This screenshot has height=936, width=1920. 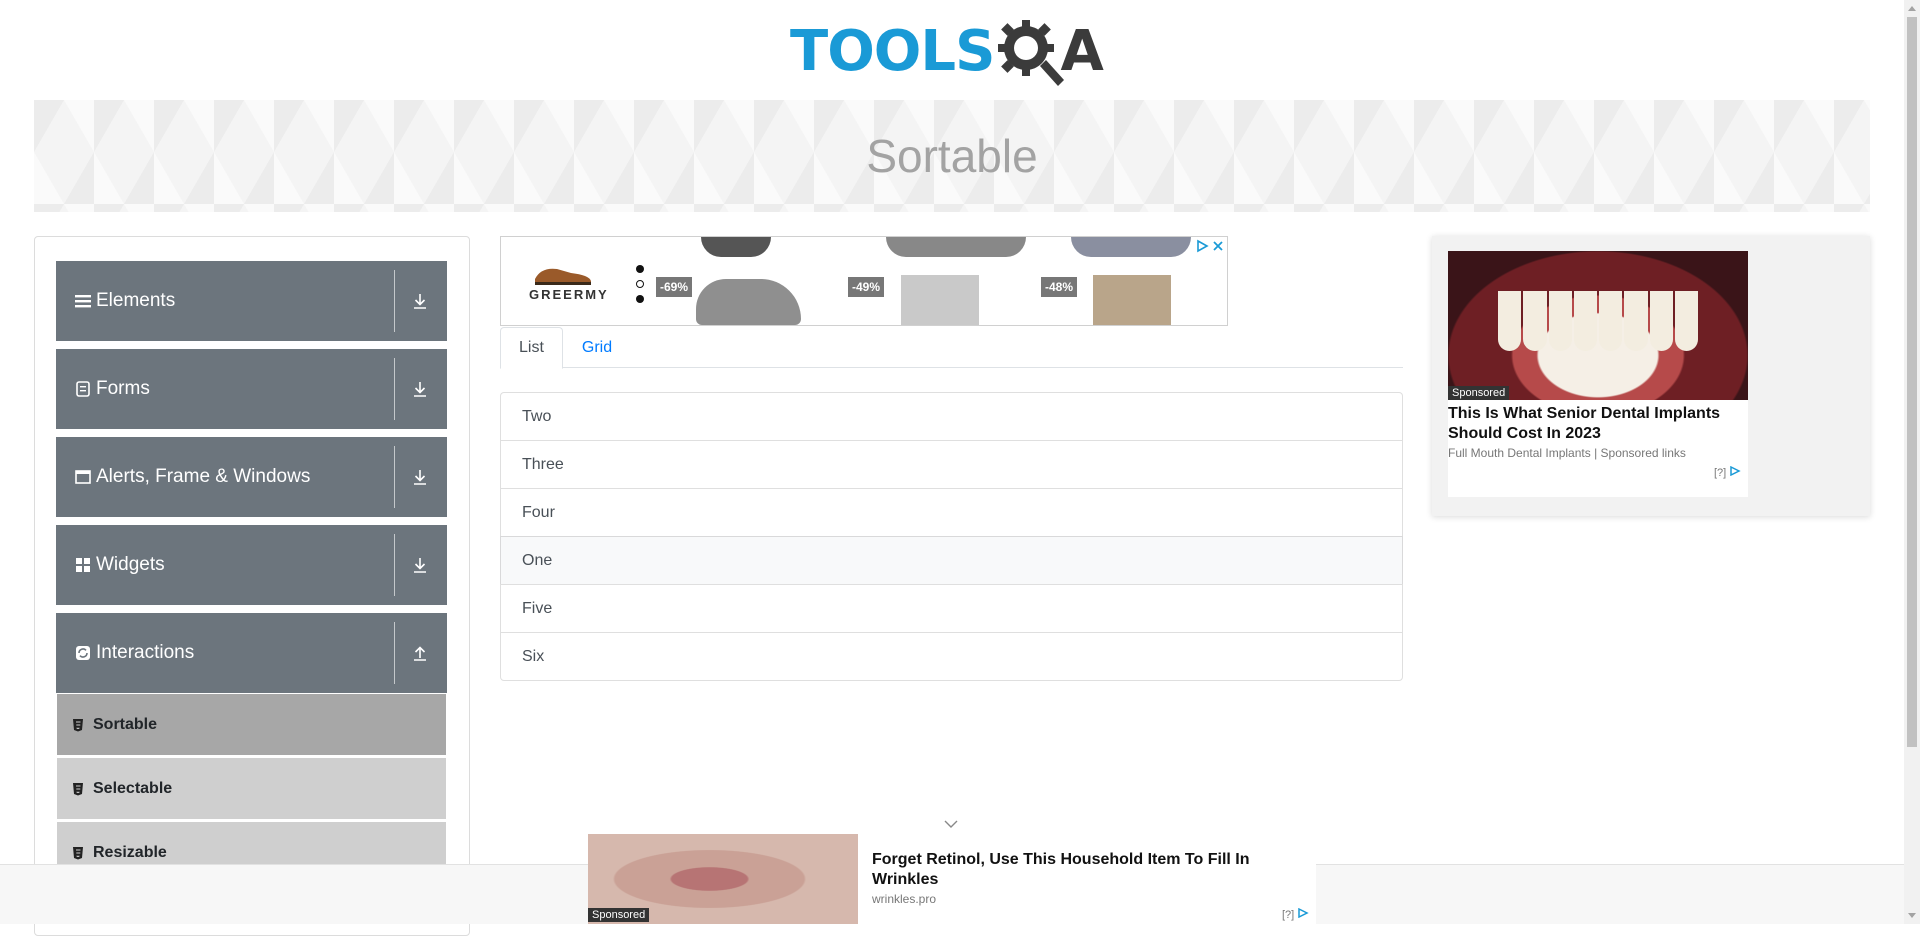 What do you see at coordinates (83, 653) in the screenshot?
I see `interactions-icon` at bounding box center [83, 653].